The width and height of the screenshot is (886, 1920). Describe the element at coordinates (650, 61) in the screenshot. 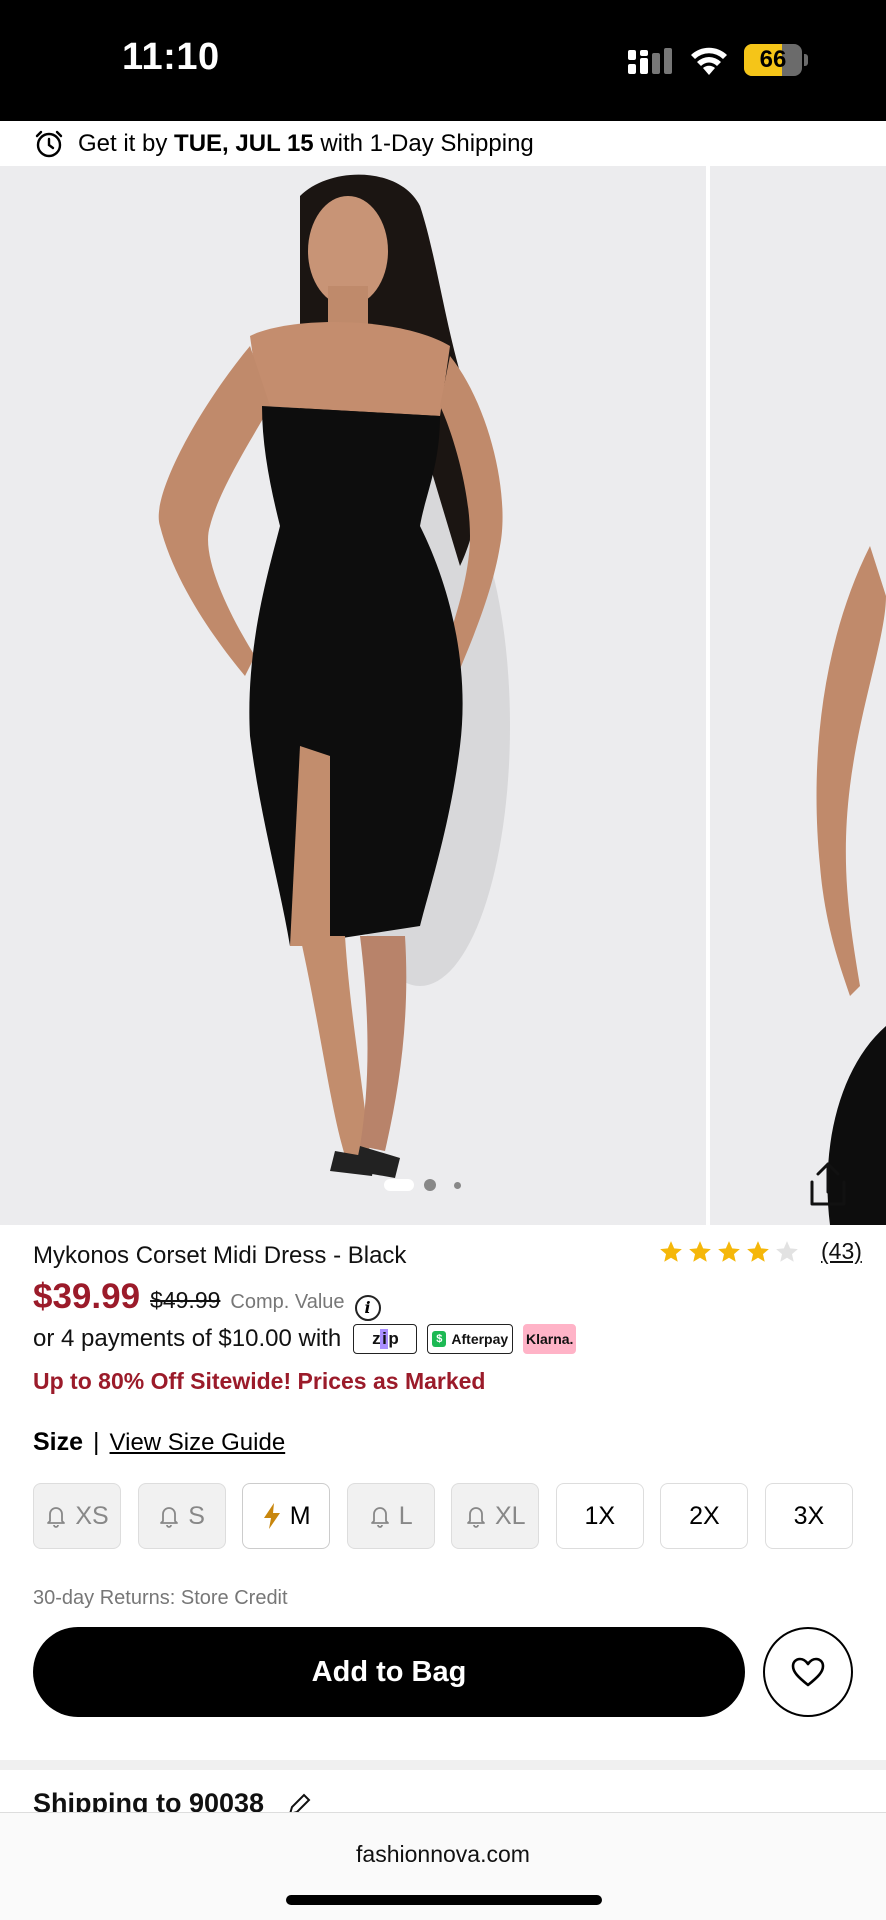

I see `cellular-signal-icon` at that location.